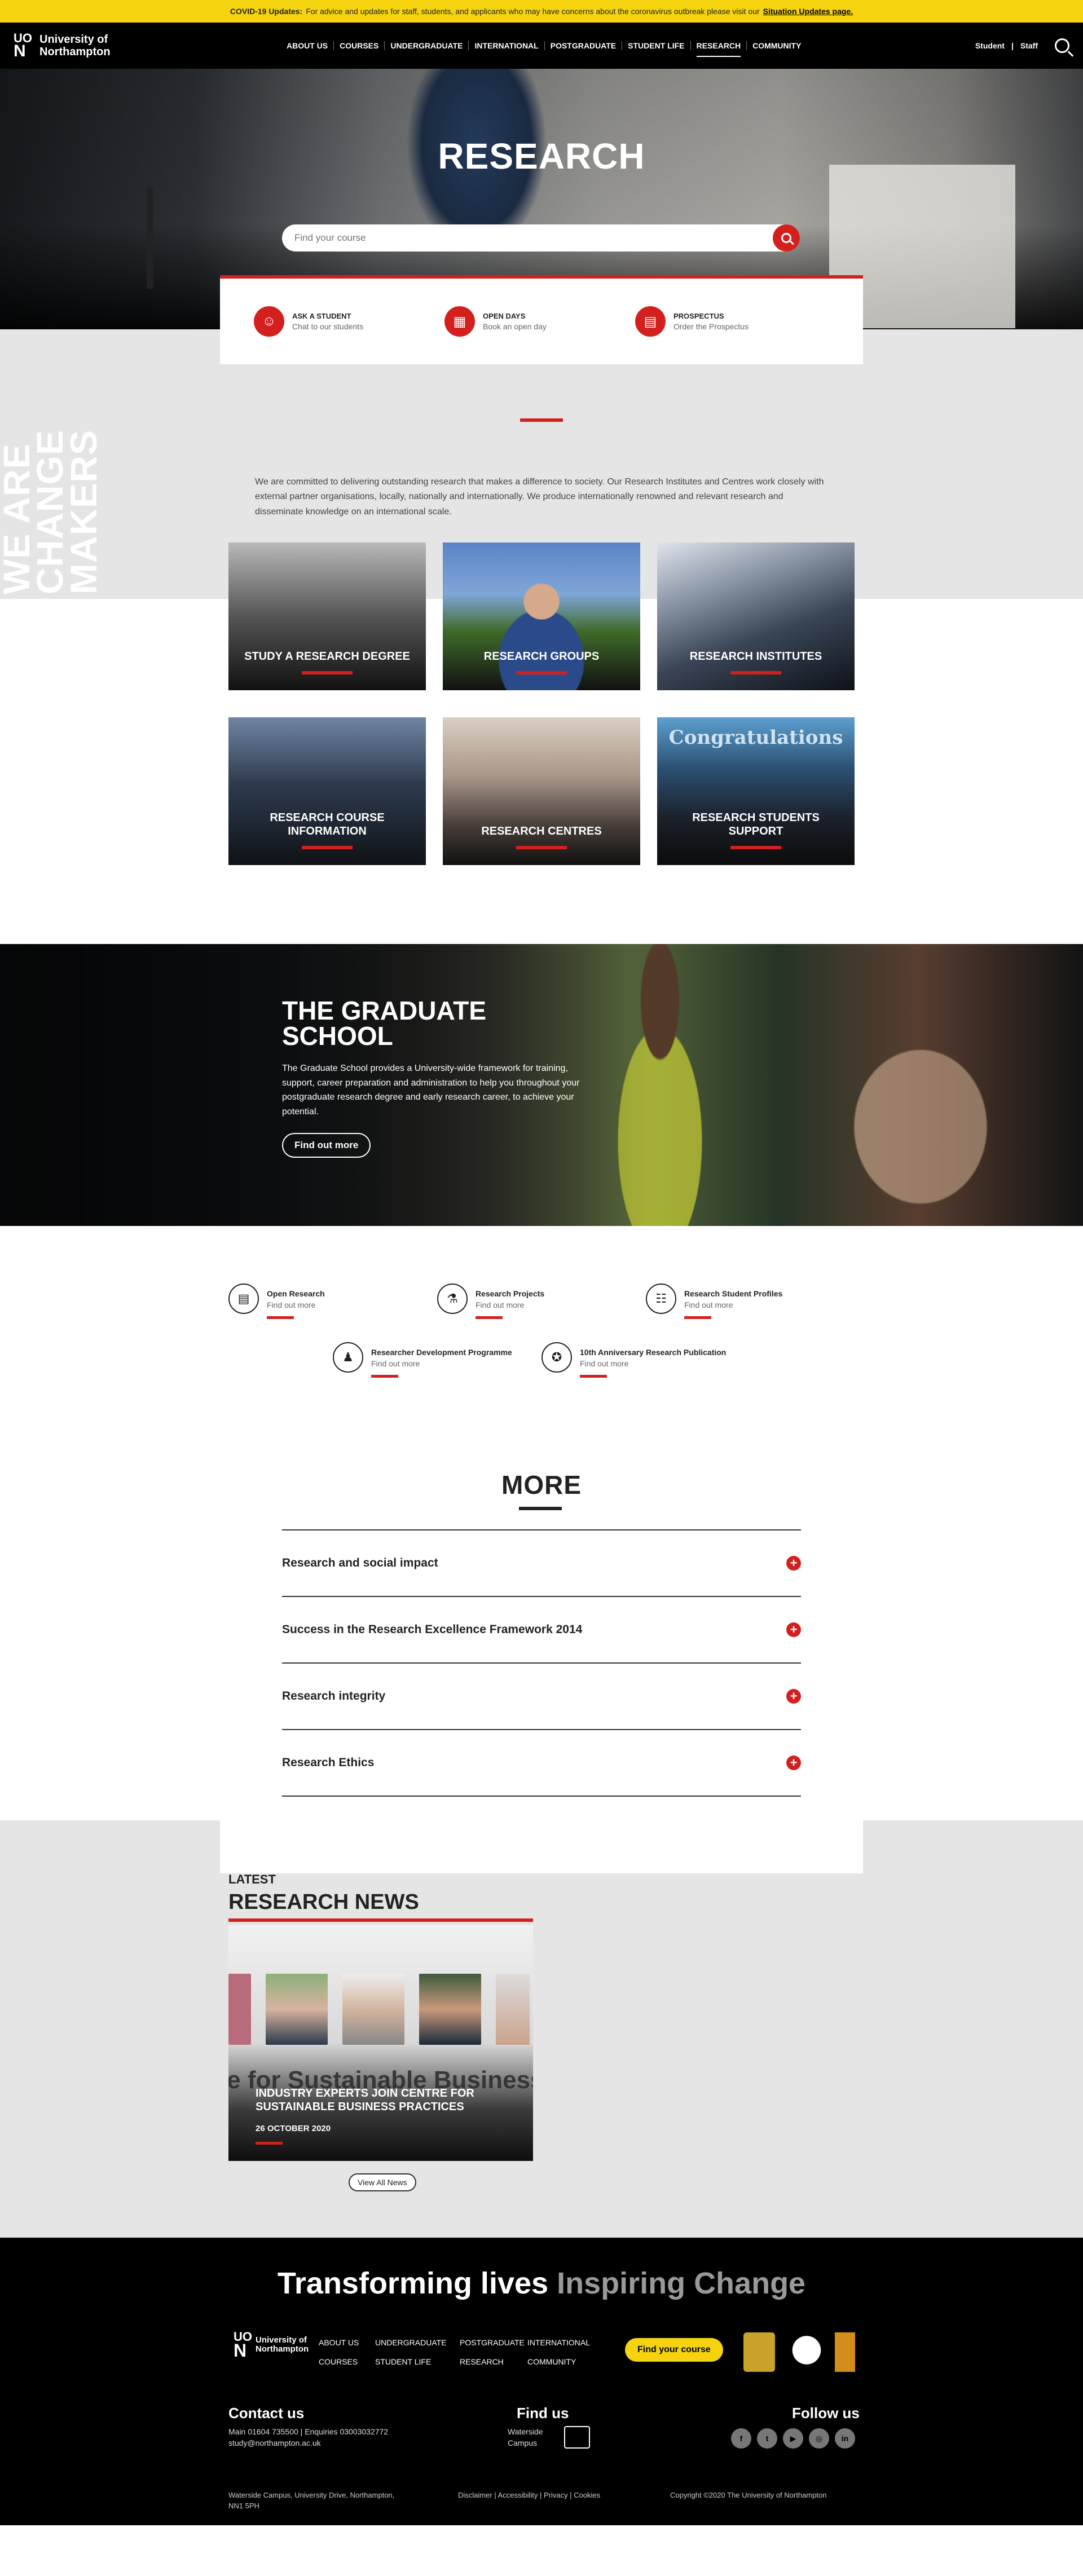 This screenshot has width=1083, height=2576. I want to click on quick-link-ask-a-student: ☺ ASK A STUDENT Chat to our students, so click(349, 321).